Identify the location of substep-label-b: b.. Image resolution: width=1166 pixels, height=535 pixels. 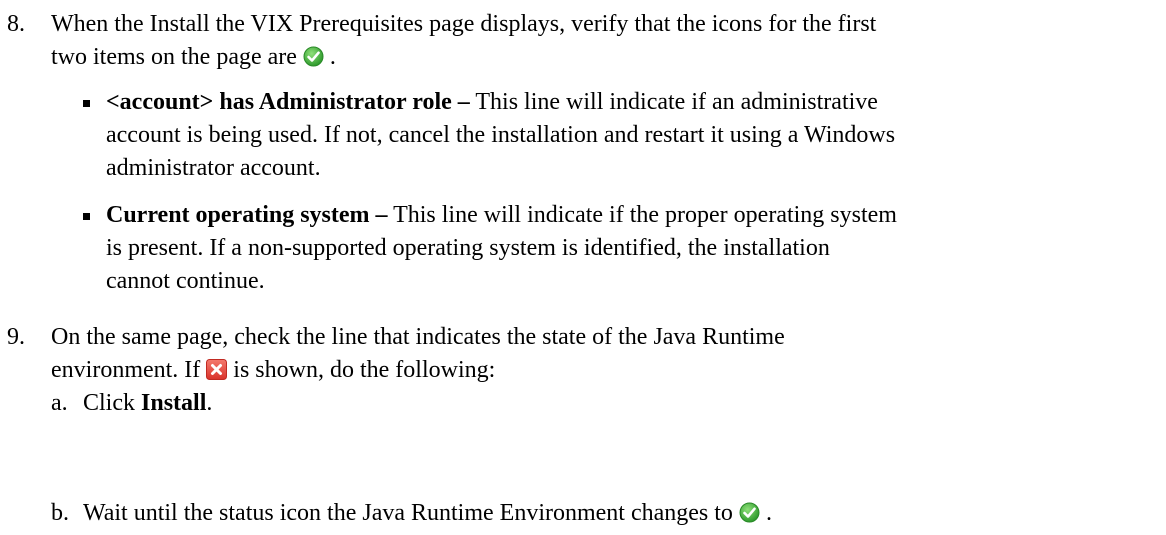
(60, 513).